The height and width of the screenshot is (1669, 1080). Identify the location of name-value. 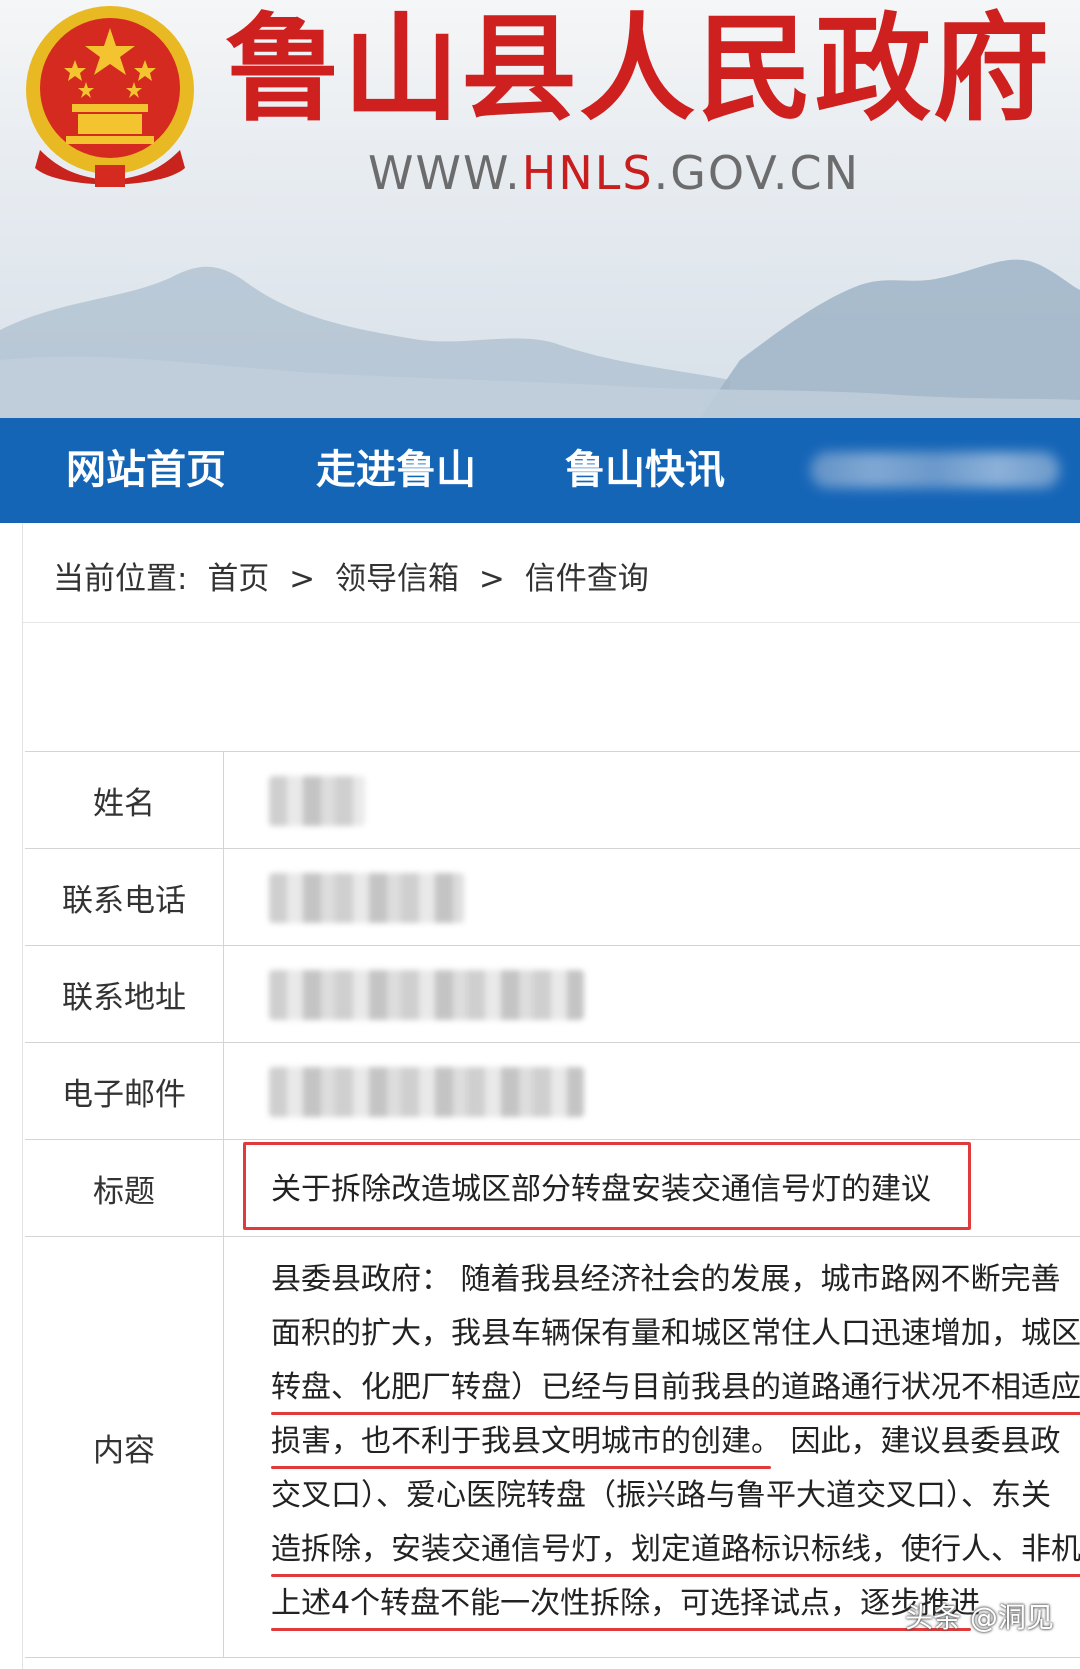
(662, 800).